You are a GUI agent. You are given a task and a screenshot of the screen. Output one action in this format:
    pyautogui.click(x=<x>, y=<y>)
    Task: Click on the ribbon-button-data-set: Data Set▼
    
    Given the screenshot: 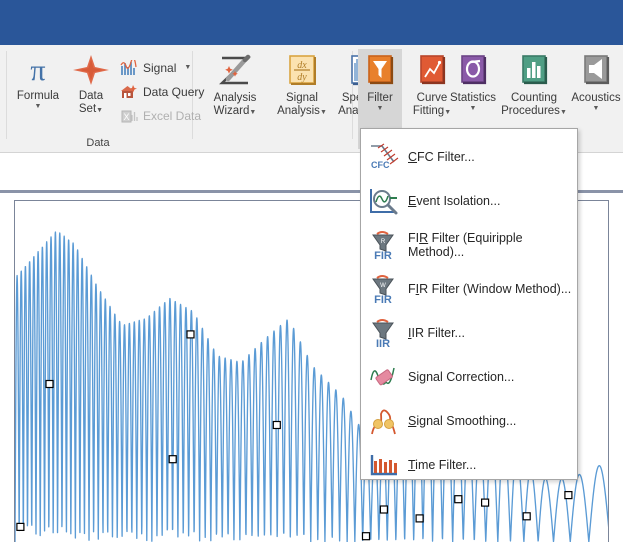 What is the action you would take?
    pyautogui.click(x=91, y=82)
    